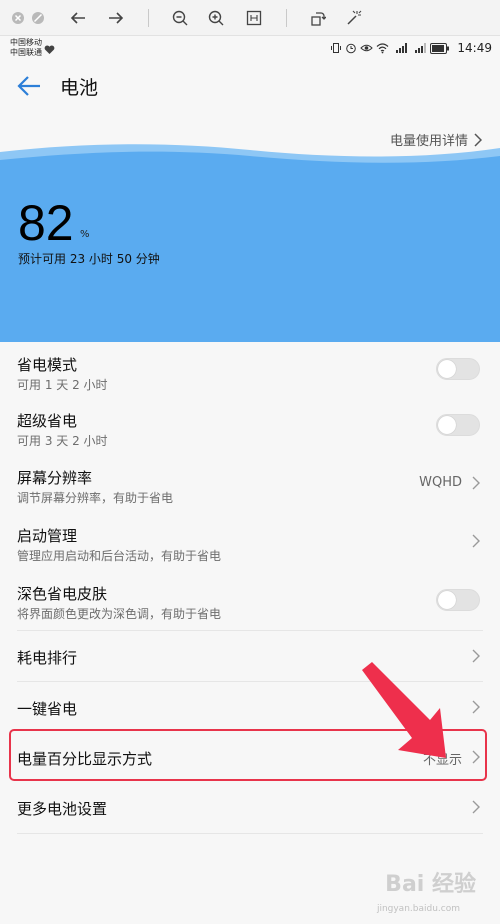  I want to click on health-heart-icon, so click(49, 49).